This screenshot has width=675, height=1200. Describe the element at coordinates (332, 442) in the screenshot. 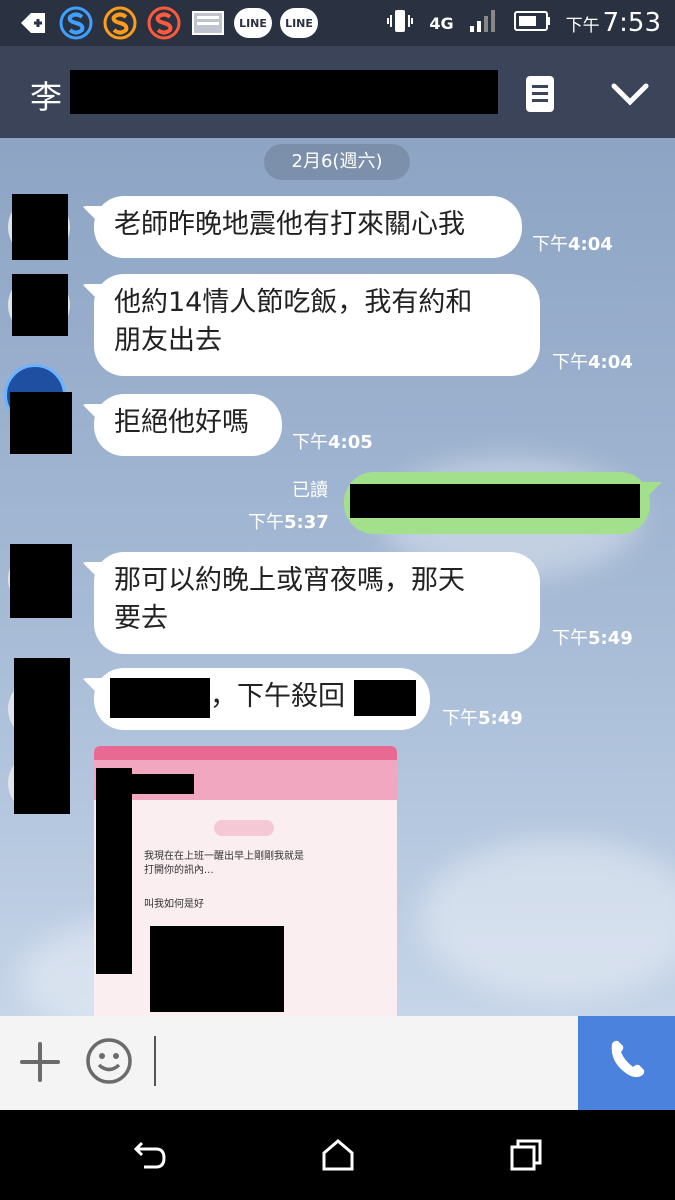

I see `message-time: 下午4:05` at that location.